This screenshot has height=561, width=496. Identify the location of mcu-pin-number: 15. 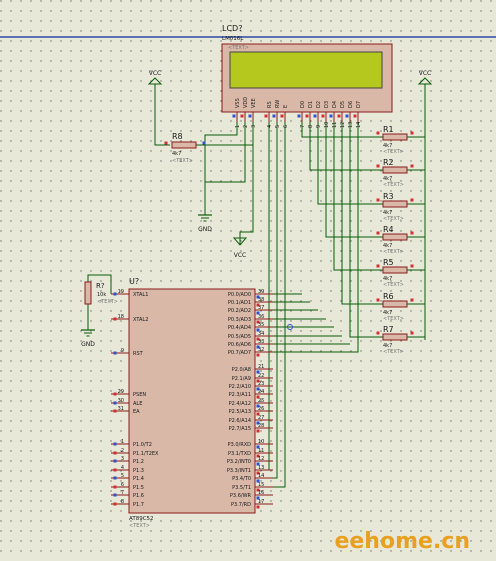
(261, 485).